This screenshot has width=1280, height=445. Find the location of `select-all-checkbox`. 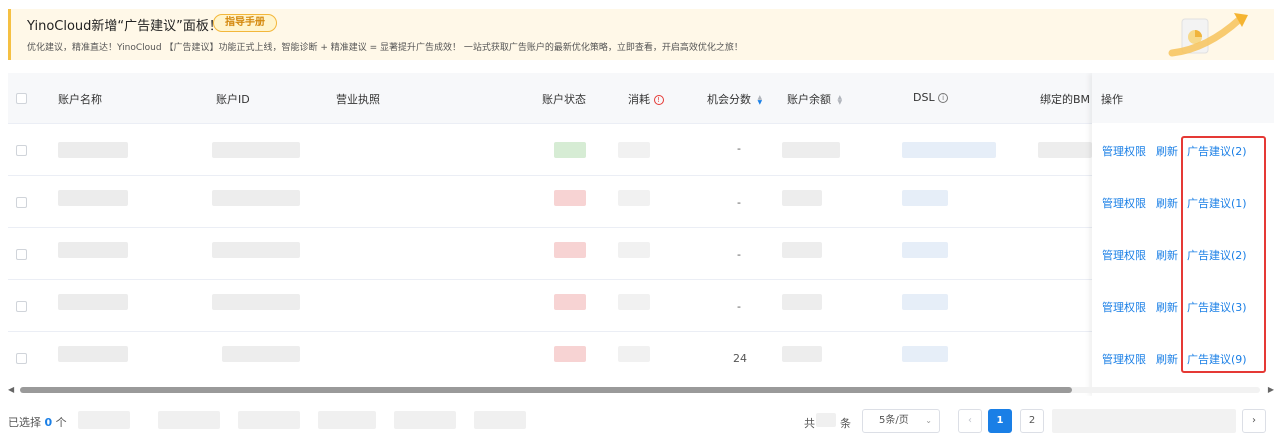

select-all-checkbox is located at coordinates (21, 98).